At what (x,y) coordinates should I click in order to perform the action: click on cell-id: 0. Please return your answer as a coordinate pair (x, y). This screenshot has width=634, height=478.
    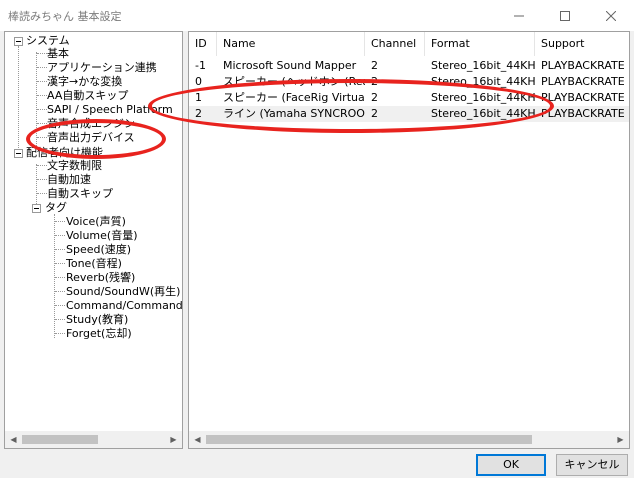
    Looking at the image, I should click on (198, 81).